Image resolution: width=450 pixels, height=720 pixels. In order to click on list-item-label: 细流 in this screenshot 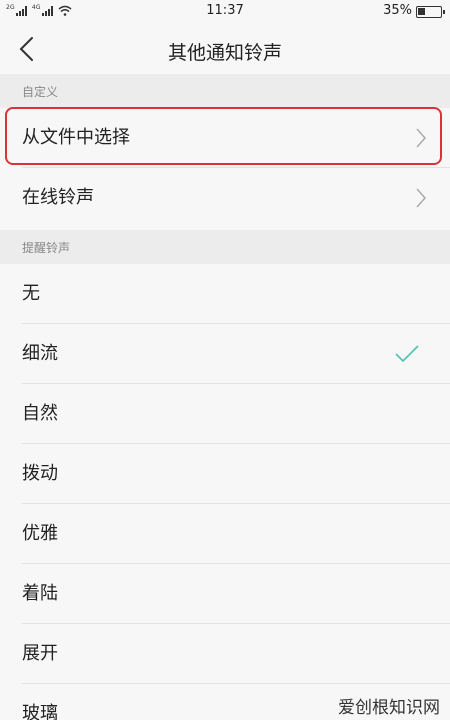, I will do `click(40, 353)`.